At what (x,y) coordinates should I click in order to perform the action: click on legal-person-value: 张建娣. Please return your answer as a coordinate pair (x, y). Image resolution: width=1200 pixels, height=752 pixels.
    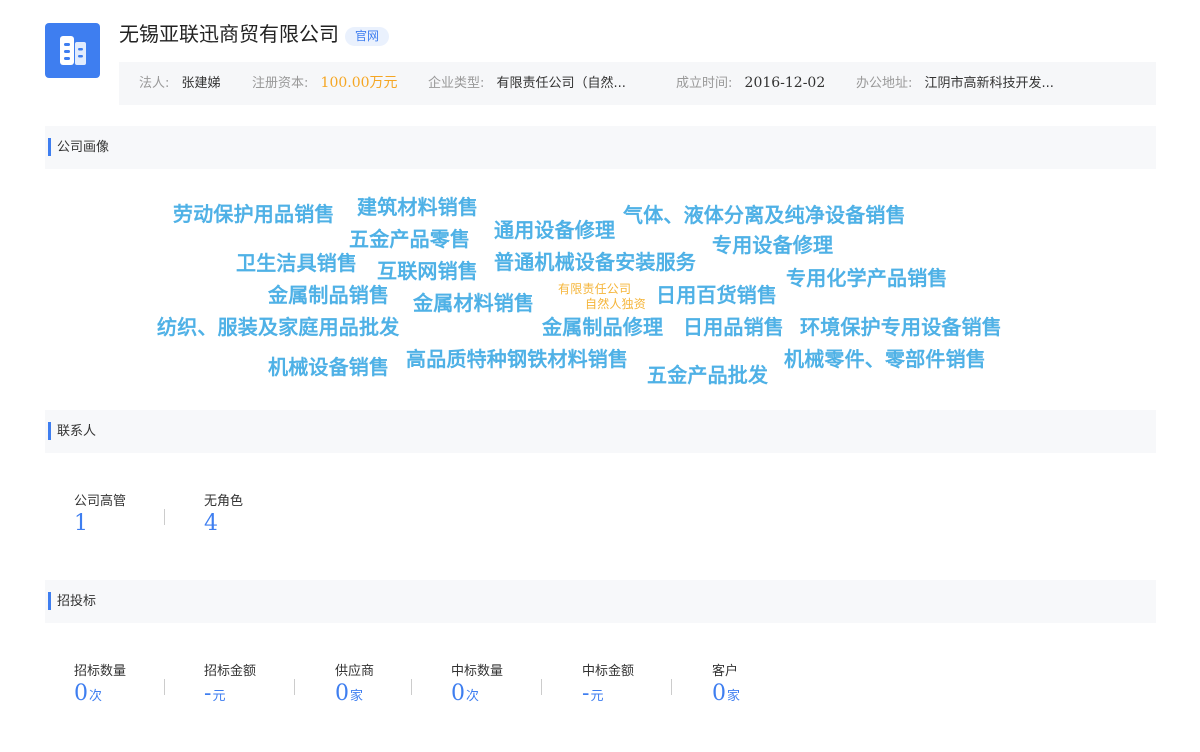
    Looking at the image, I should click on (201, 83).